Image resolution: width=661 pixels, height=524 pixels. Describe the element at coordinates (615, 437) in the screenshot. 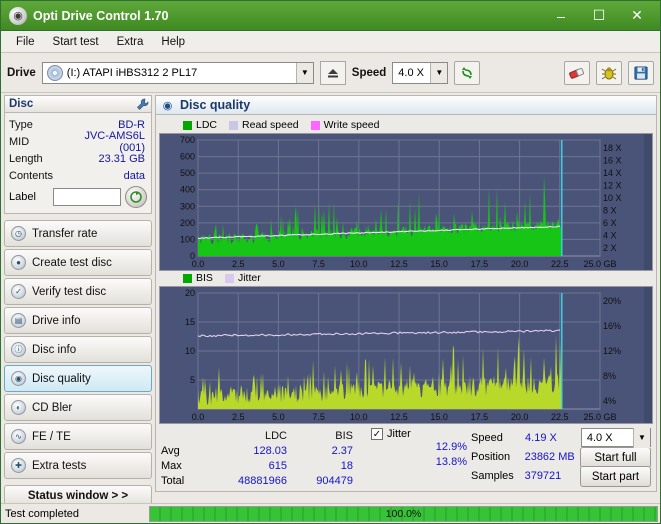

I see `speed-select-bottom: 4.0 X ▼` at that location.